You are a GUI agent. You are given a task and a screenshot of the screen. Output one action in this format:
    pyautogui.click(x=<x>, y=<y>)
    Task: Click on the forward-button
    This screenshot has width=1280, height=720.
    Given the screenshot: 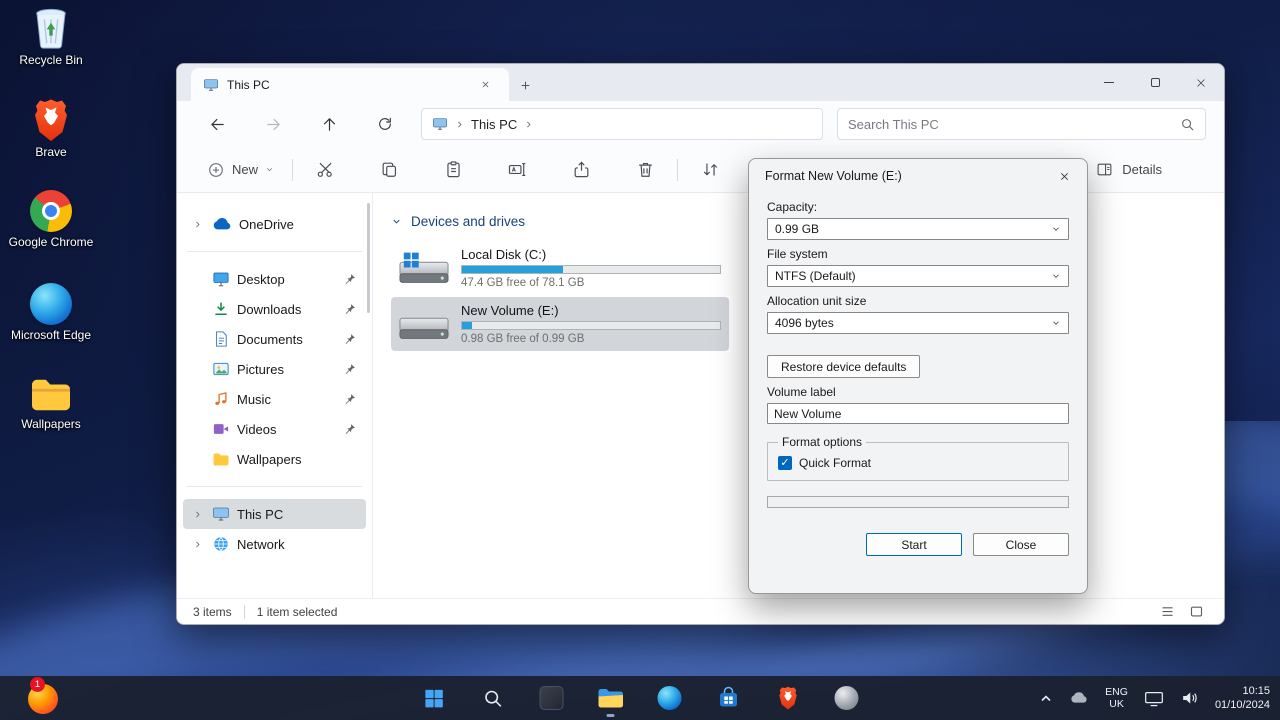 What is the action you would take?
    pyautogui.click(x=273, y=124)
    